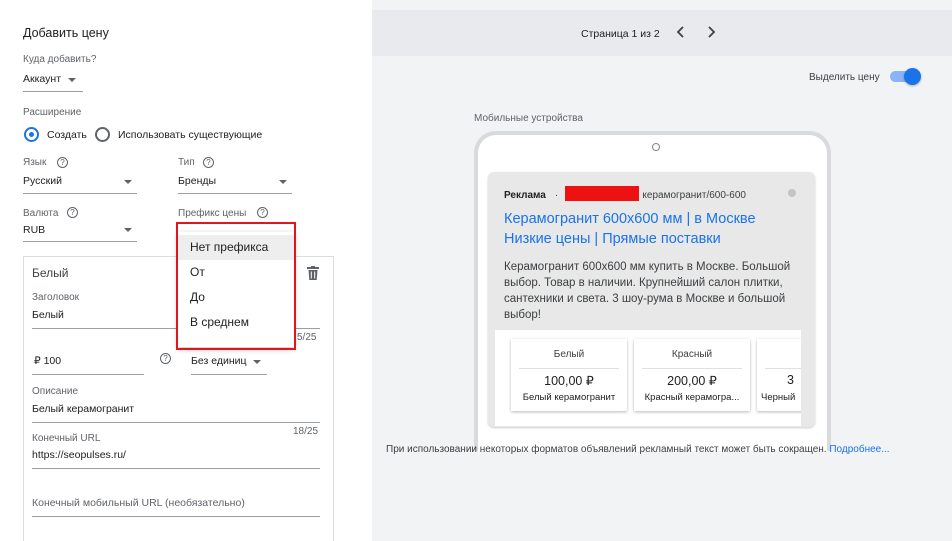 Image resolution: width=952 pixels, height=541 pixels. Describe the element at coordinates (630, 219) in the screenshot. I see `ad-title-line1: Керамогранит 600х600 мм | в Москве` at that location.